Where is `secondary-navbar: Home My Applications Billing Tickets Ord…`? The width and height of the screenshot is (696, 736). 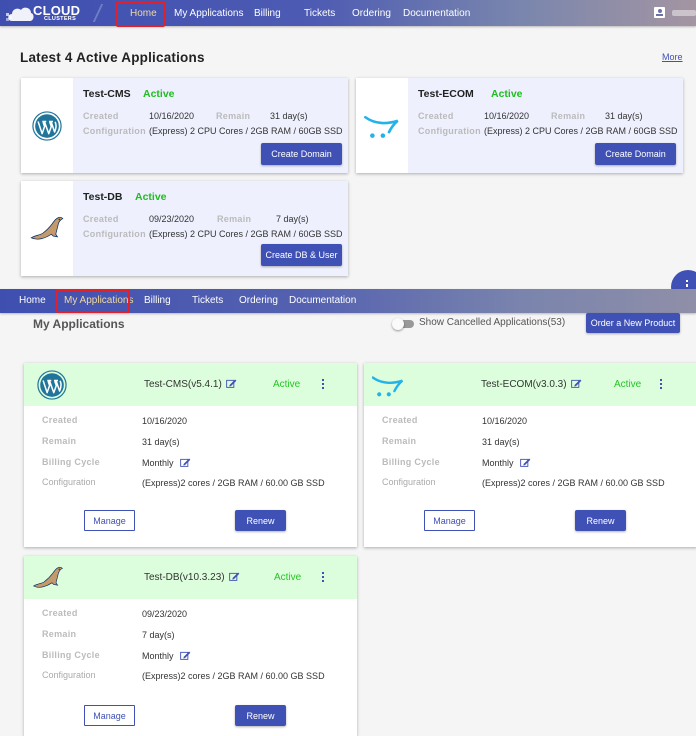 secondary-navbar: Home My Applications Billing Tickets Ord… is located at coordinates (348, 301).